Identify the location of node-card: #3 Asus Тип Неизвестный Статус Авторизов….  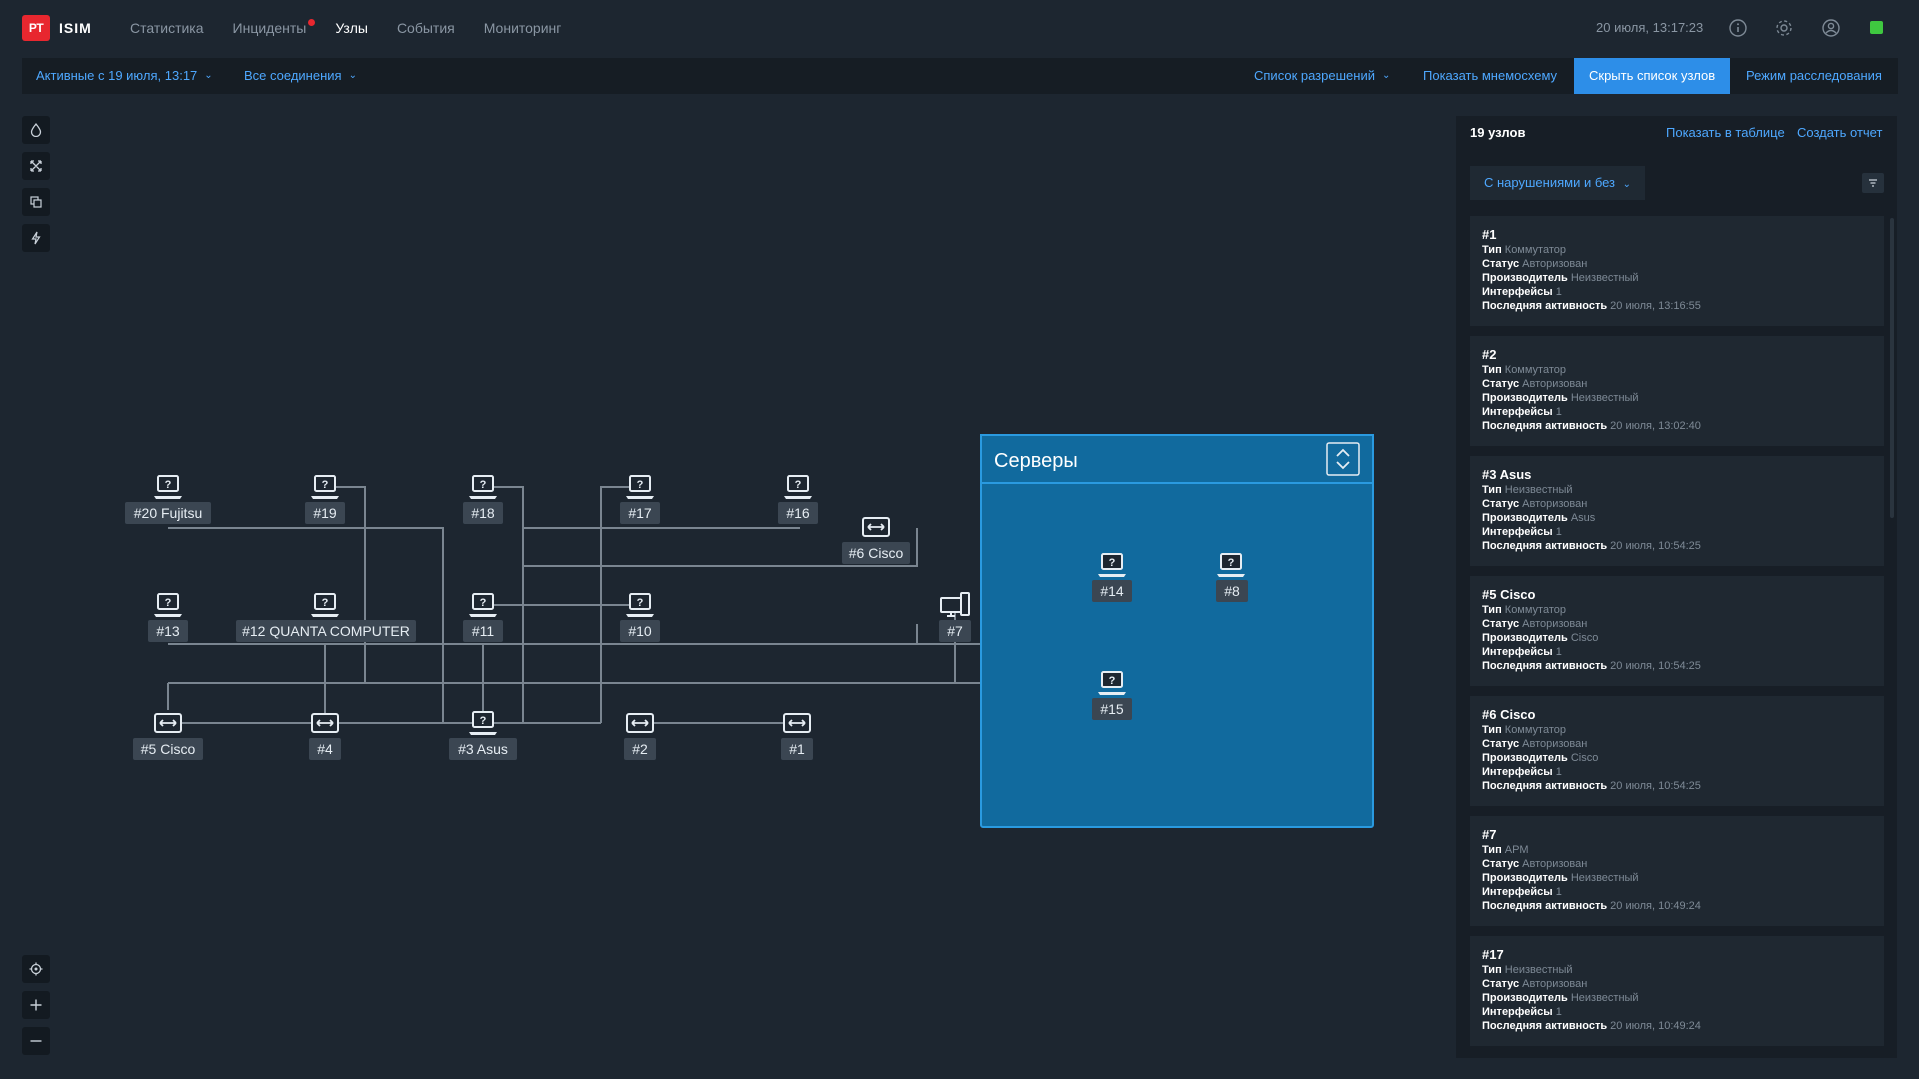
(1677, 511).